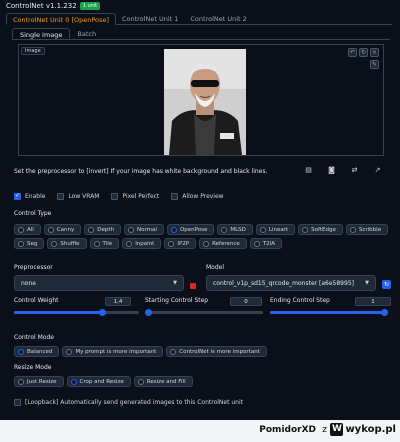 This screenshot has width=400, height=442. Describe the element at coordinates (36, 300) in the screenshot. I see `control-weight-label: Control Weight` at that location.